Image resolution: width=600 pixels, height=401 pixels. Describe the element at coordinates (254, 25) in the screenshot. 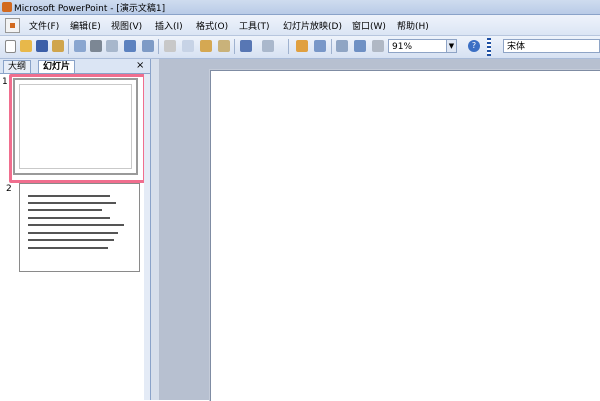

I see `menu-tools: 工具(T)` at that location.